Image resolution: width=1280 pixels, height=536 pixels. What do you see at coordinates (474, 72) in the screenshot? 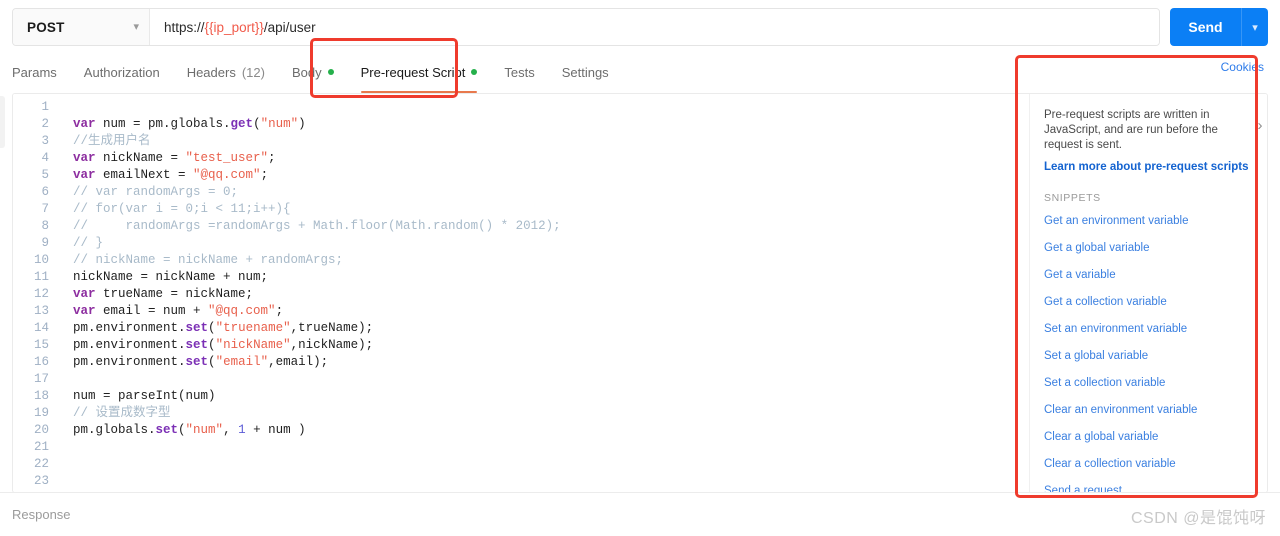
I see `tab-status-dot-icon` at bounding box center [474, 72].